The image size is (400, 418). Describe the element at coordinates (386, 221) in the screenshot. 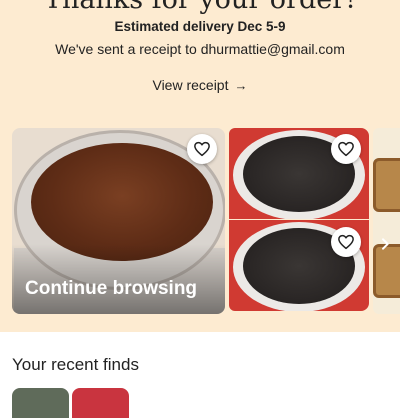

I see `next-product-card` at that location.